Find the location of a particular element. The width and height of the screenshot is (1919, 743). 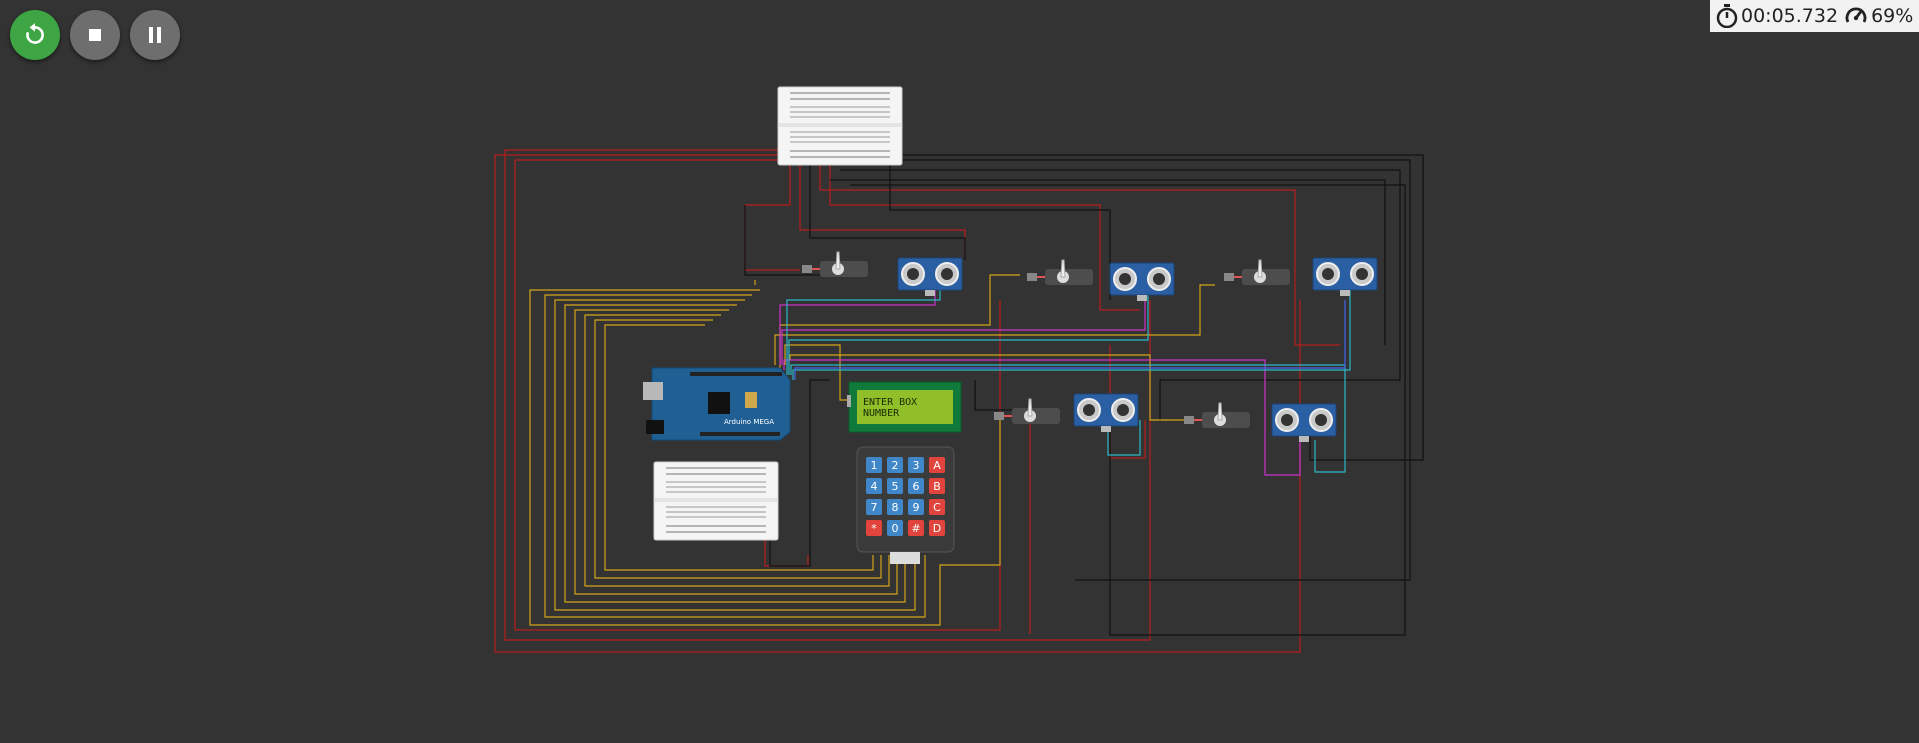

keypad-key-label: B is located at coordinates (937, 486).